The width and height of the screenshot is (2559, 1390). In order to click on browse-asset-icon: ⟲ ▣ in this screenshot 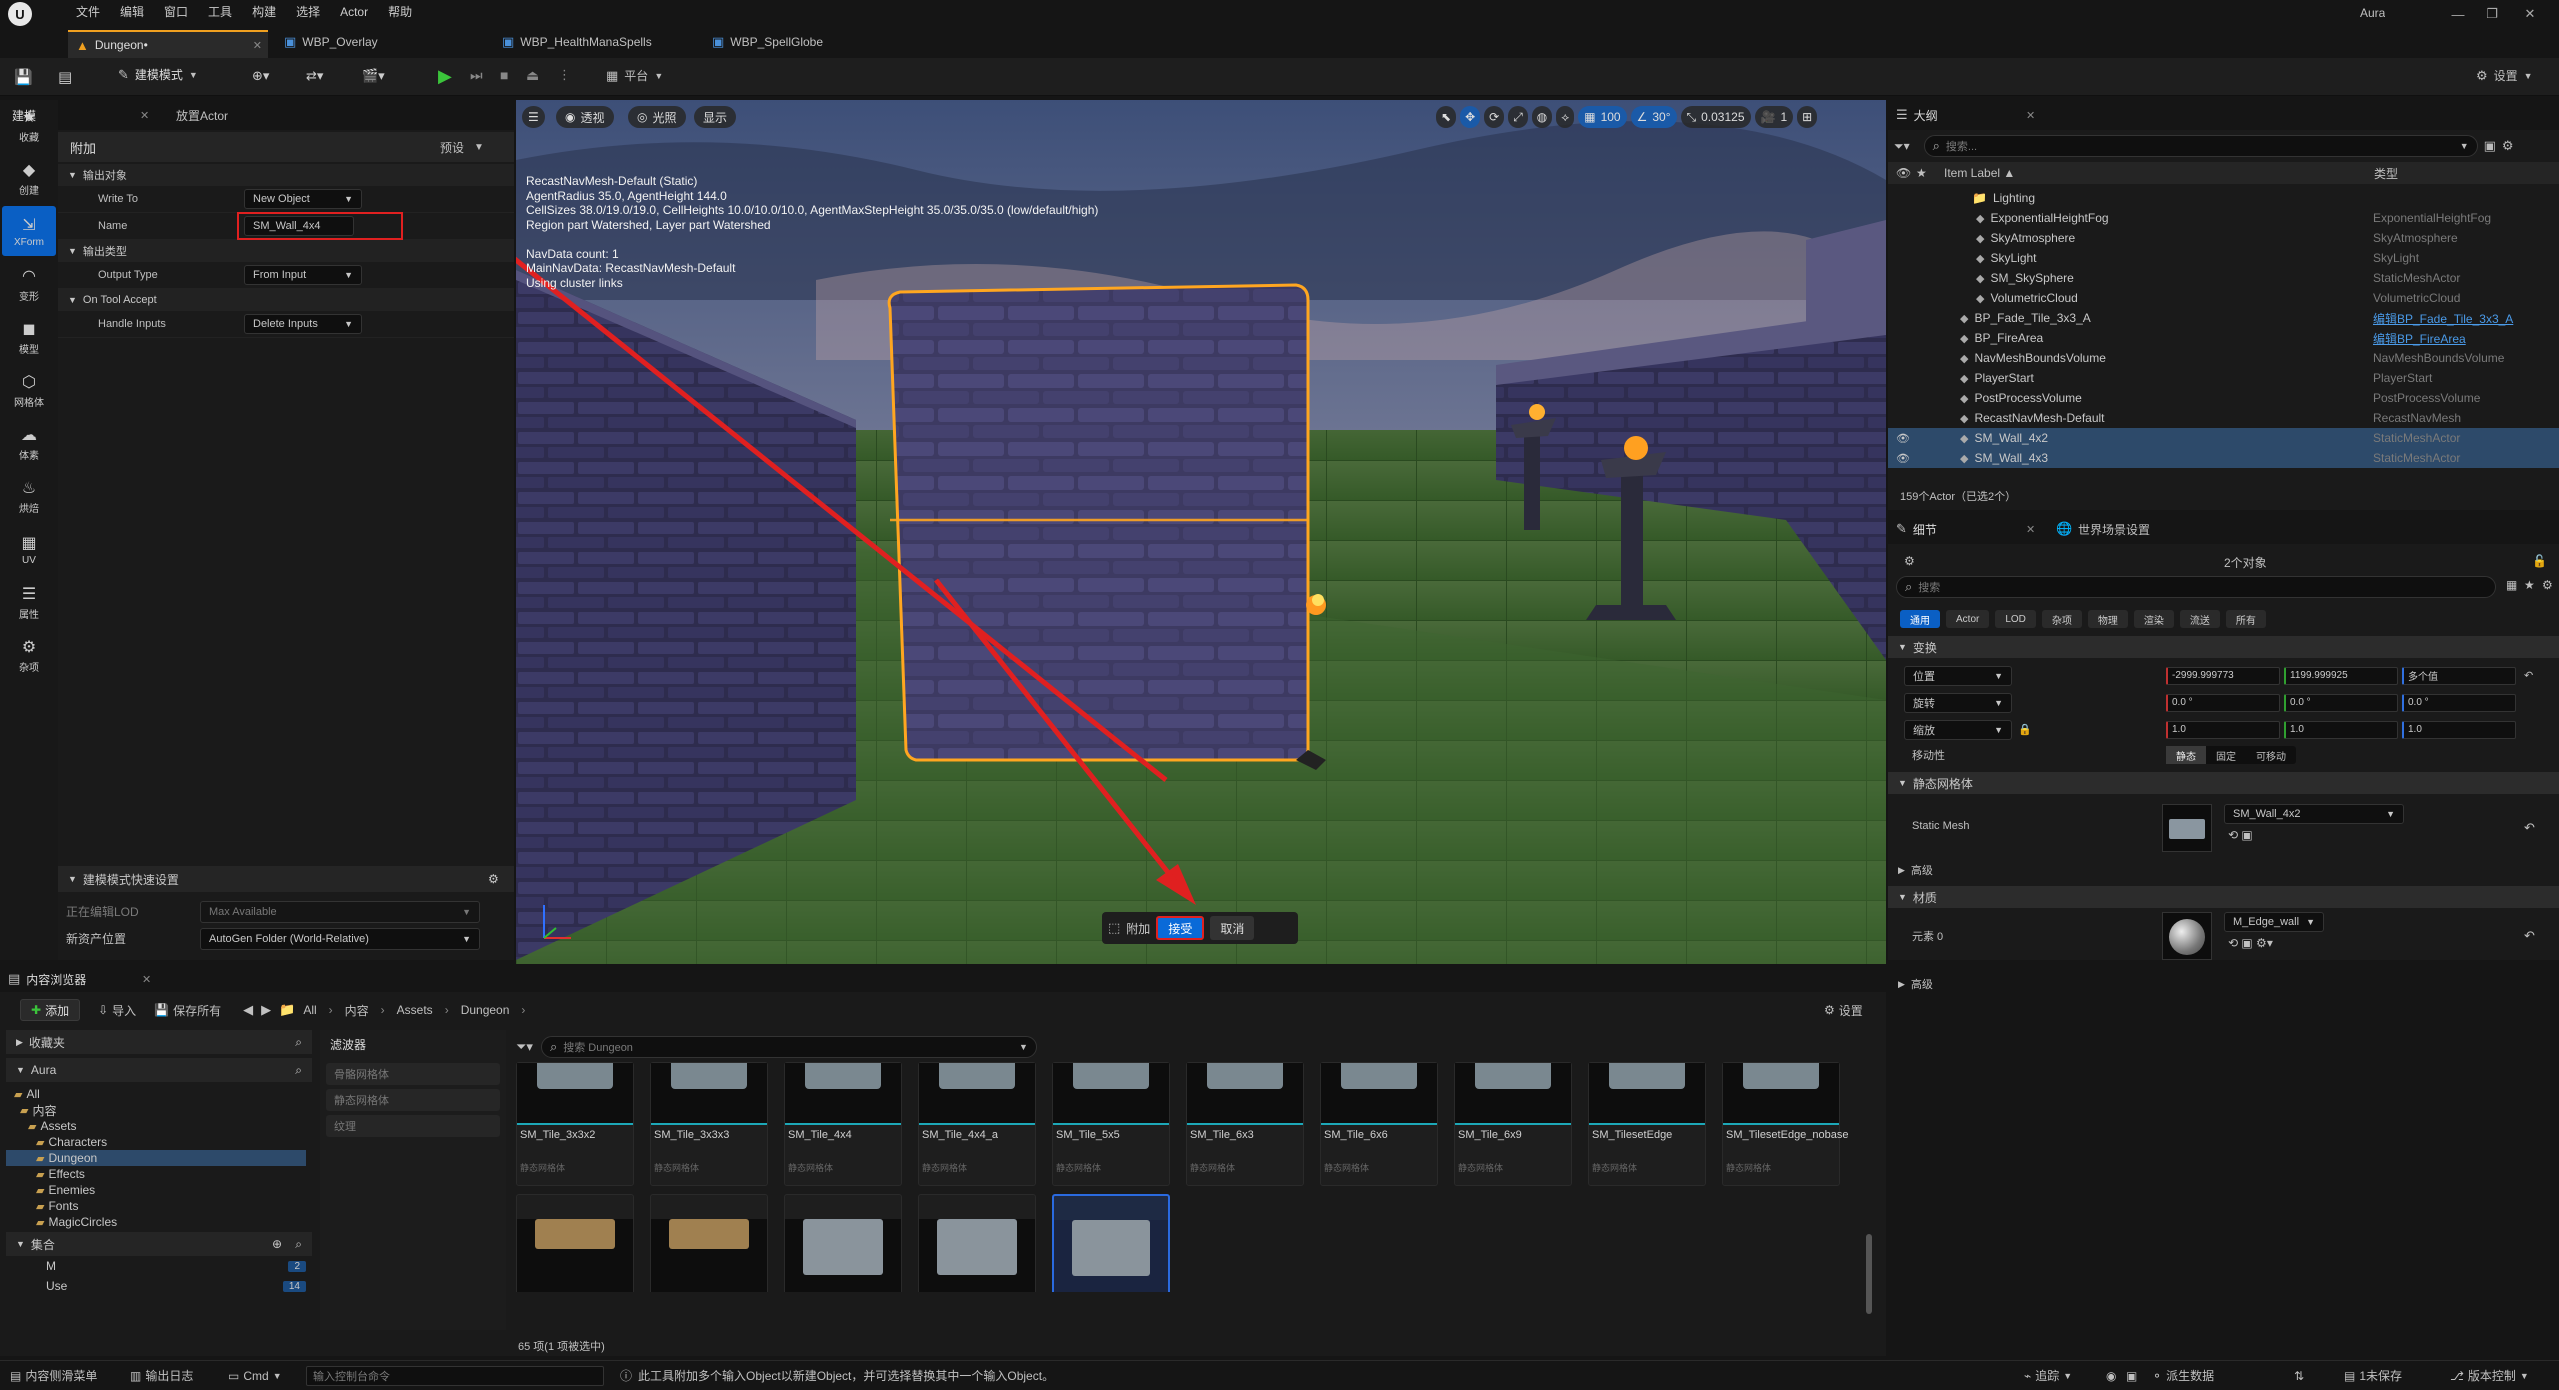, I will do `click(2240, 835)`.